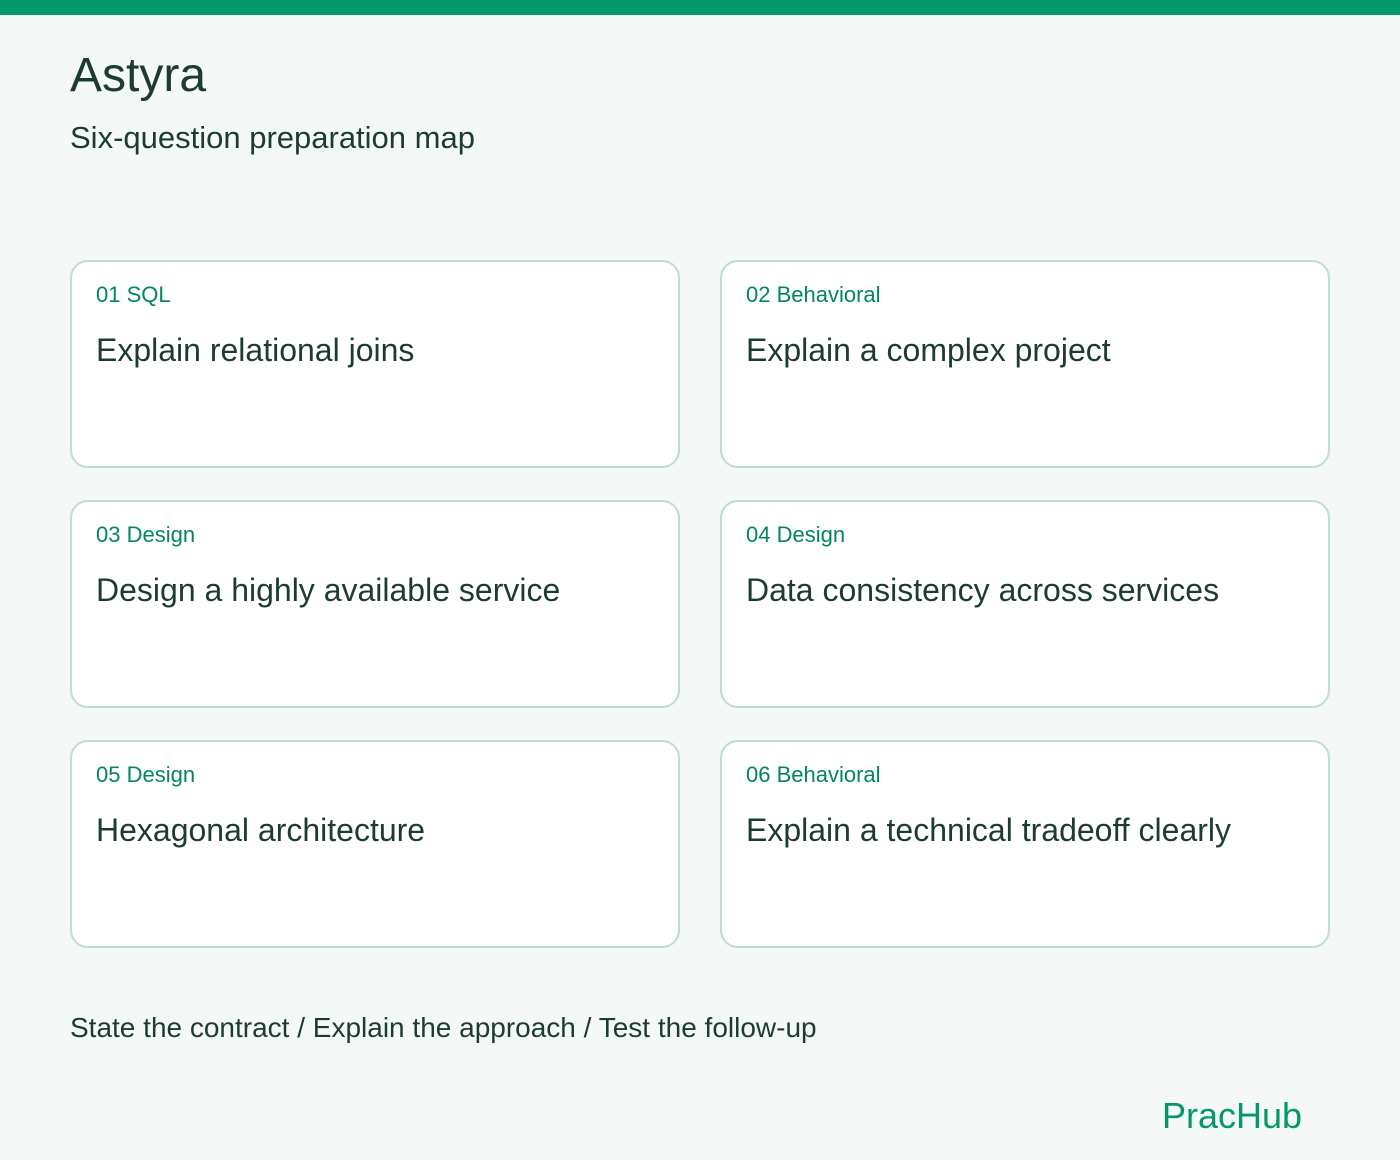 The image size is (1400, 1160). Describe the element at coordinates (796, 534) in the screenshot. I see `question-tag: 04 Design` at that location.